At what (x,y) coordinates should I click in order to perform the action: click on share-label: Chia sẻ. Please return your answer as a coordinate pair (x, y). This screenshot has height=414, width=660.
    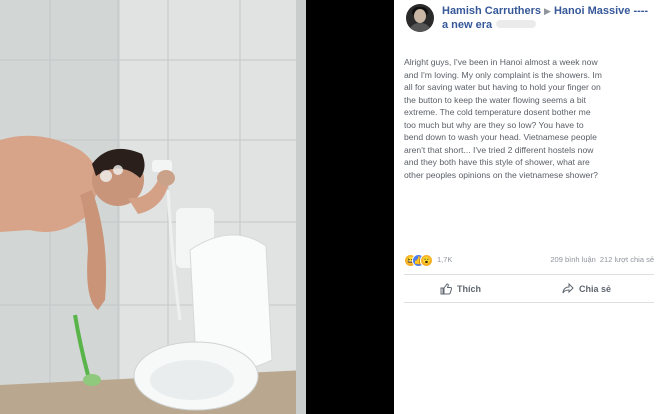
    Looking at the image, I should click on (595, 289).